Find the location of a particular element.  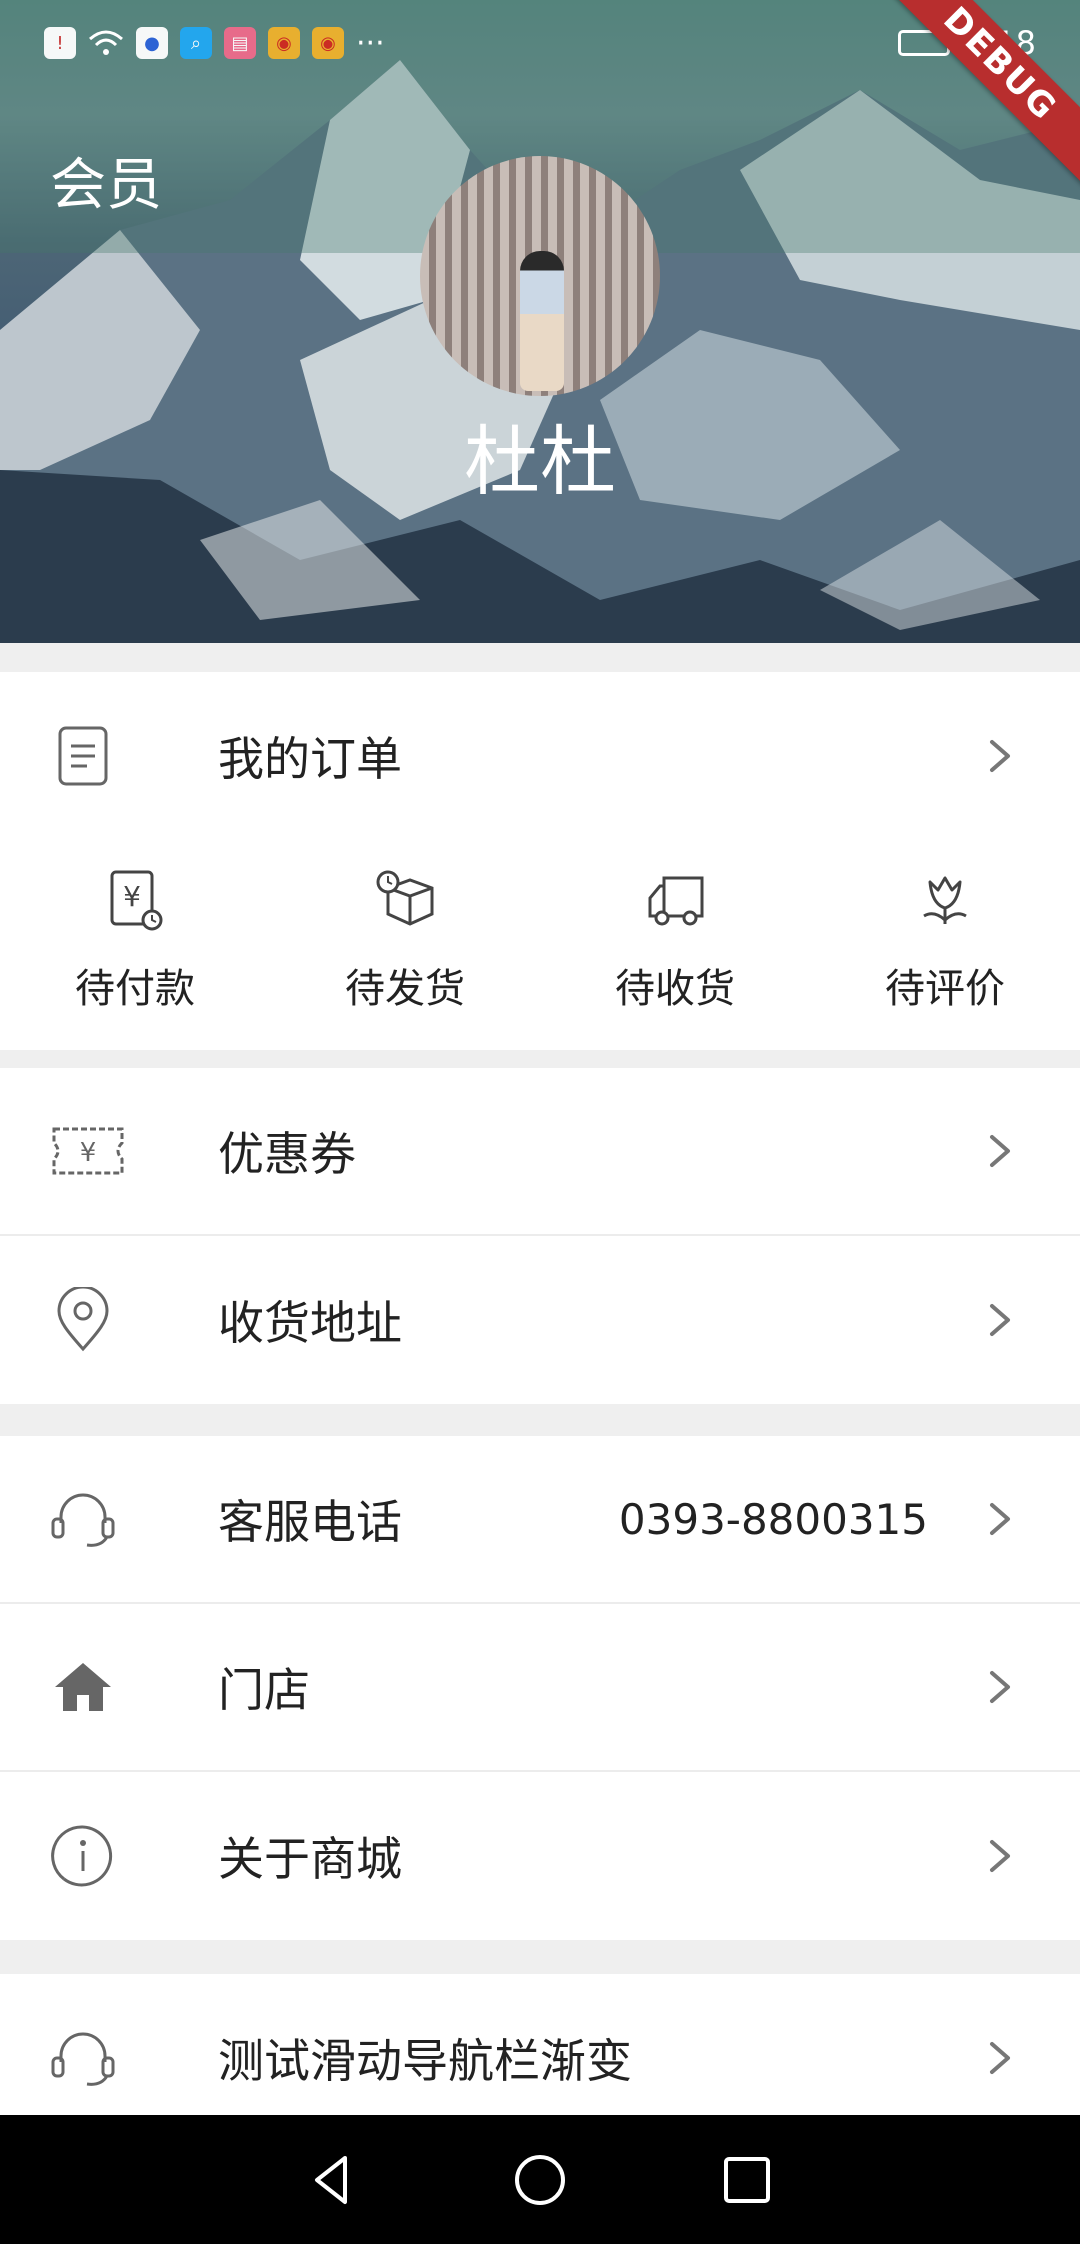

store-row: 门店 is located at coordinates (540, 1688).